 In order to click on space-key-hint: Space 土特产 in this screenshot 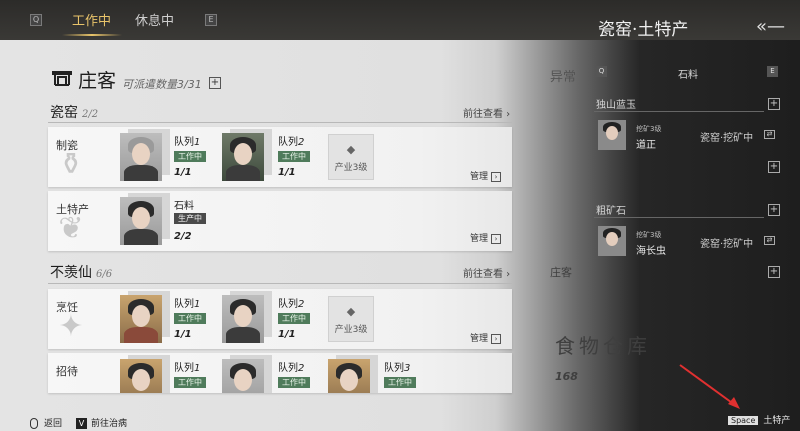, I will do `click(759, 419)`.